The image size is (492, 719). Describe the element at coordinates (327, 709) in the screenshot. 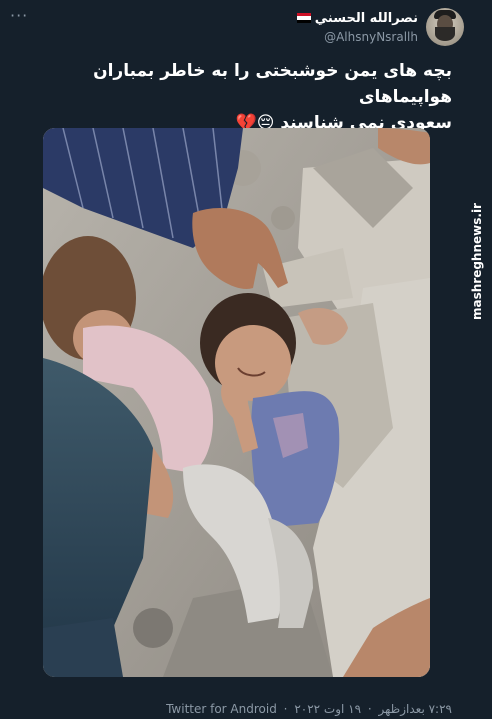

I see `tweet-date: ۱۹ اوت ۲۰۲۲` at that location.